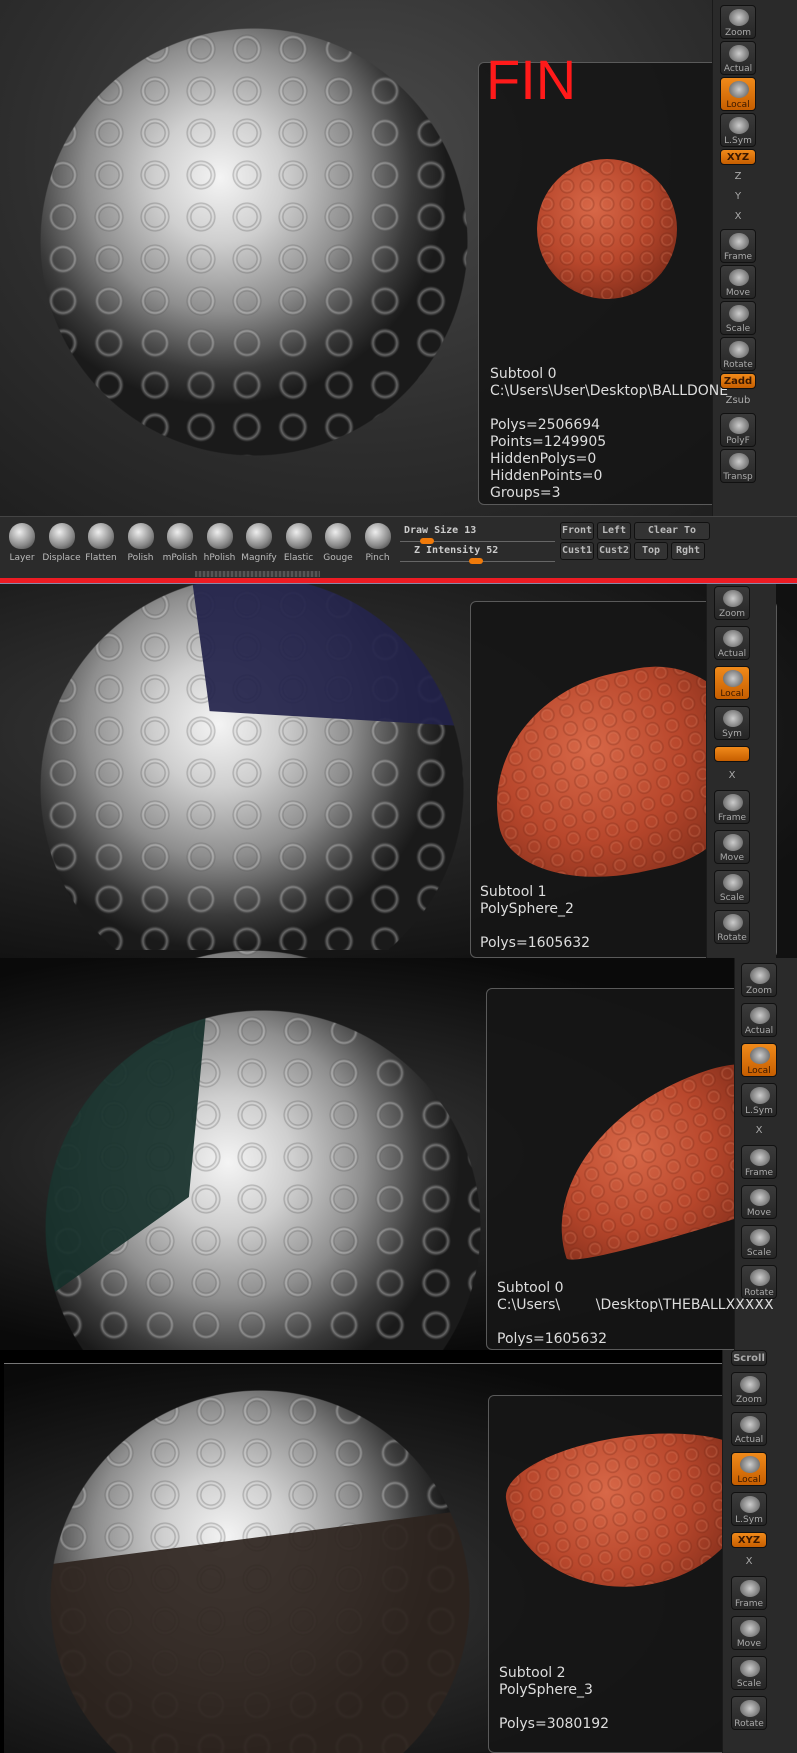  What do you see at coordinates (546, 476) in the screenshot?
I see `info-line: HiddenPoints=0` at bounding box center [546, 476].